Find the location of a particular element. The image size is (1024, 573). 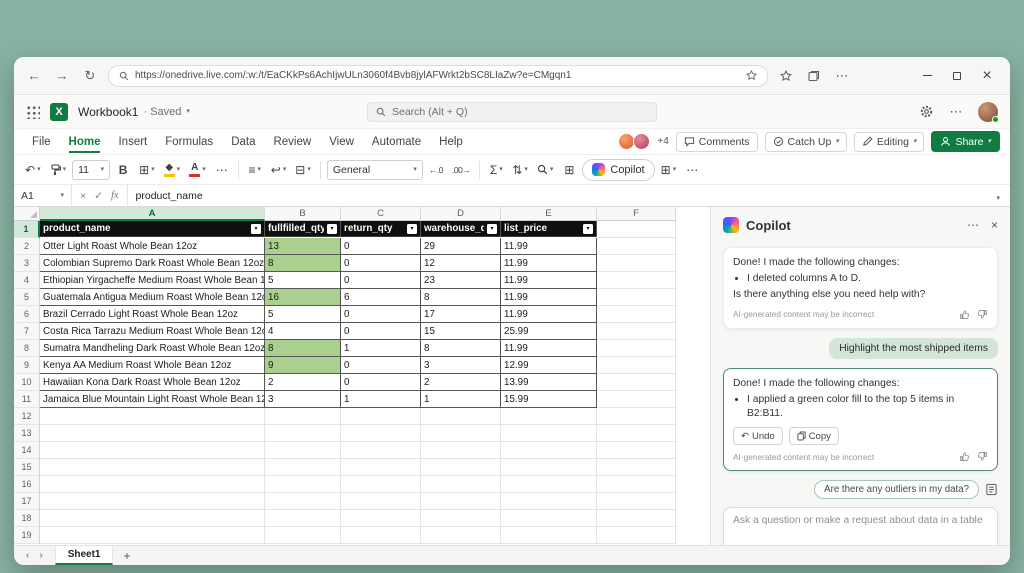

merge-cells-button: ⊟ ▾ is located at coordinates (303, 170).